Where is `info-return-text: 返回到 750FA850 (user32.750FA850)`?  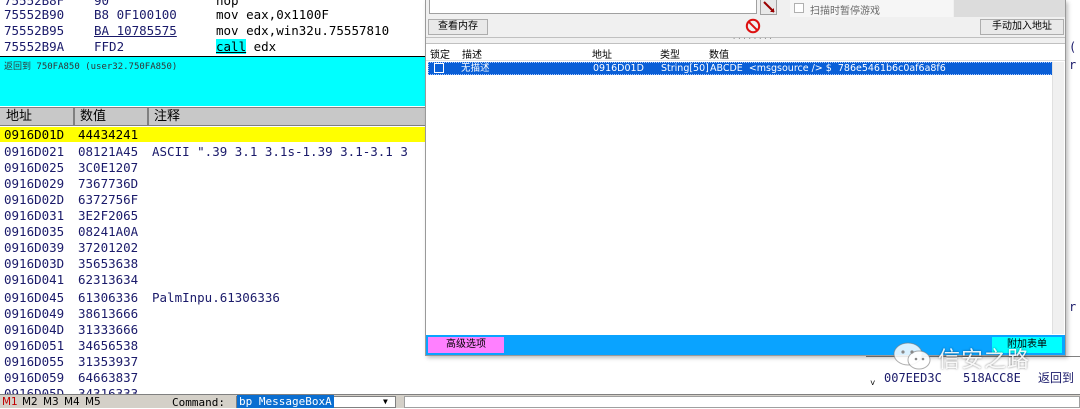
info-return-text: 返回到 750FA850 (user32.750FA850) is located at coordinates (91, 67).